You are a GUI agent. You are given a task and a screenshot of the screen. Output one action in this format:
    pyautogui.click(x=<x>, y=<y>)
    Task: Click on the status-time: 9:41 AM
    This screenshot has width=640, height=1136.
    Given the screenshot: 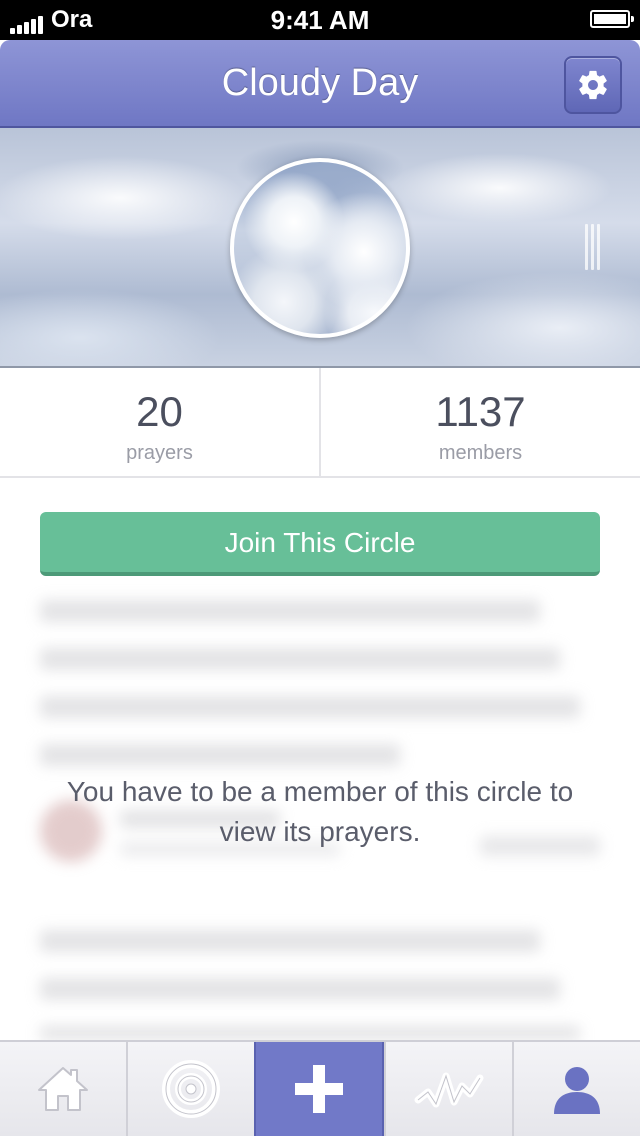 What is the action you would take?
    pyautogui.click(x=320, y=20)
    